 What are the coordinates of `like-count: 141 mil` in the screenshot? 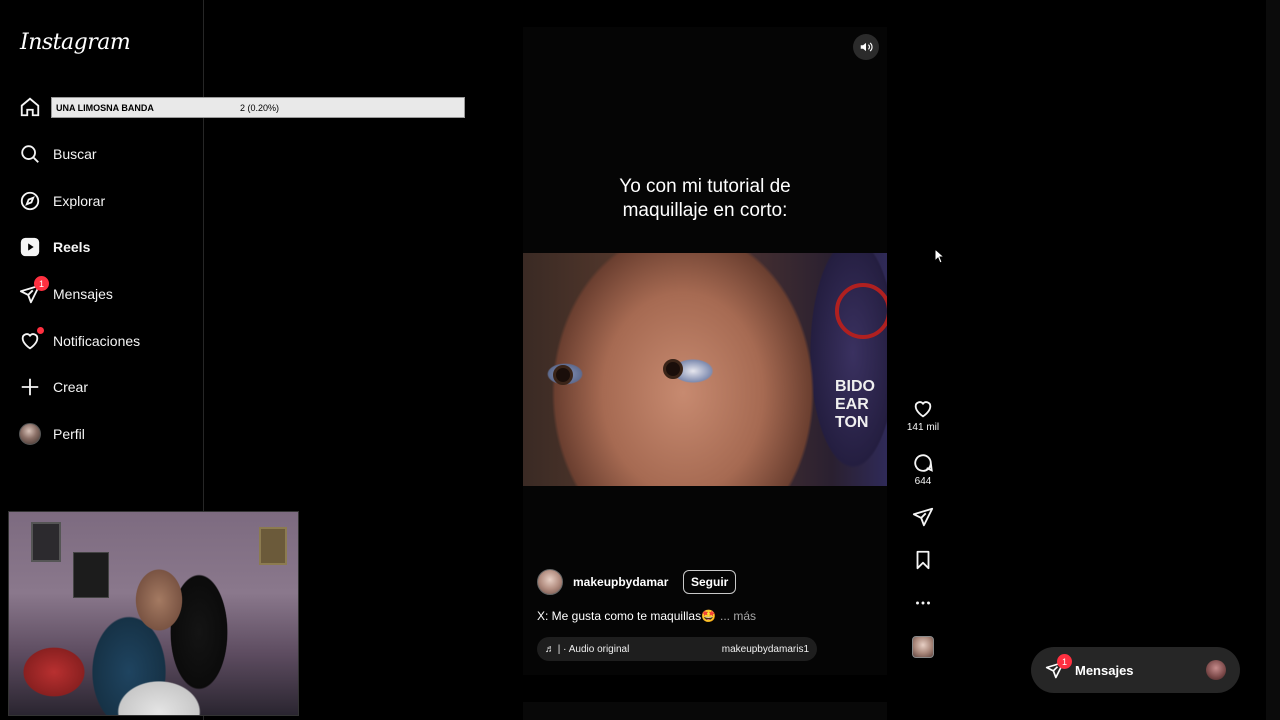 It's located at (923, 427).